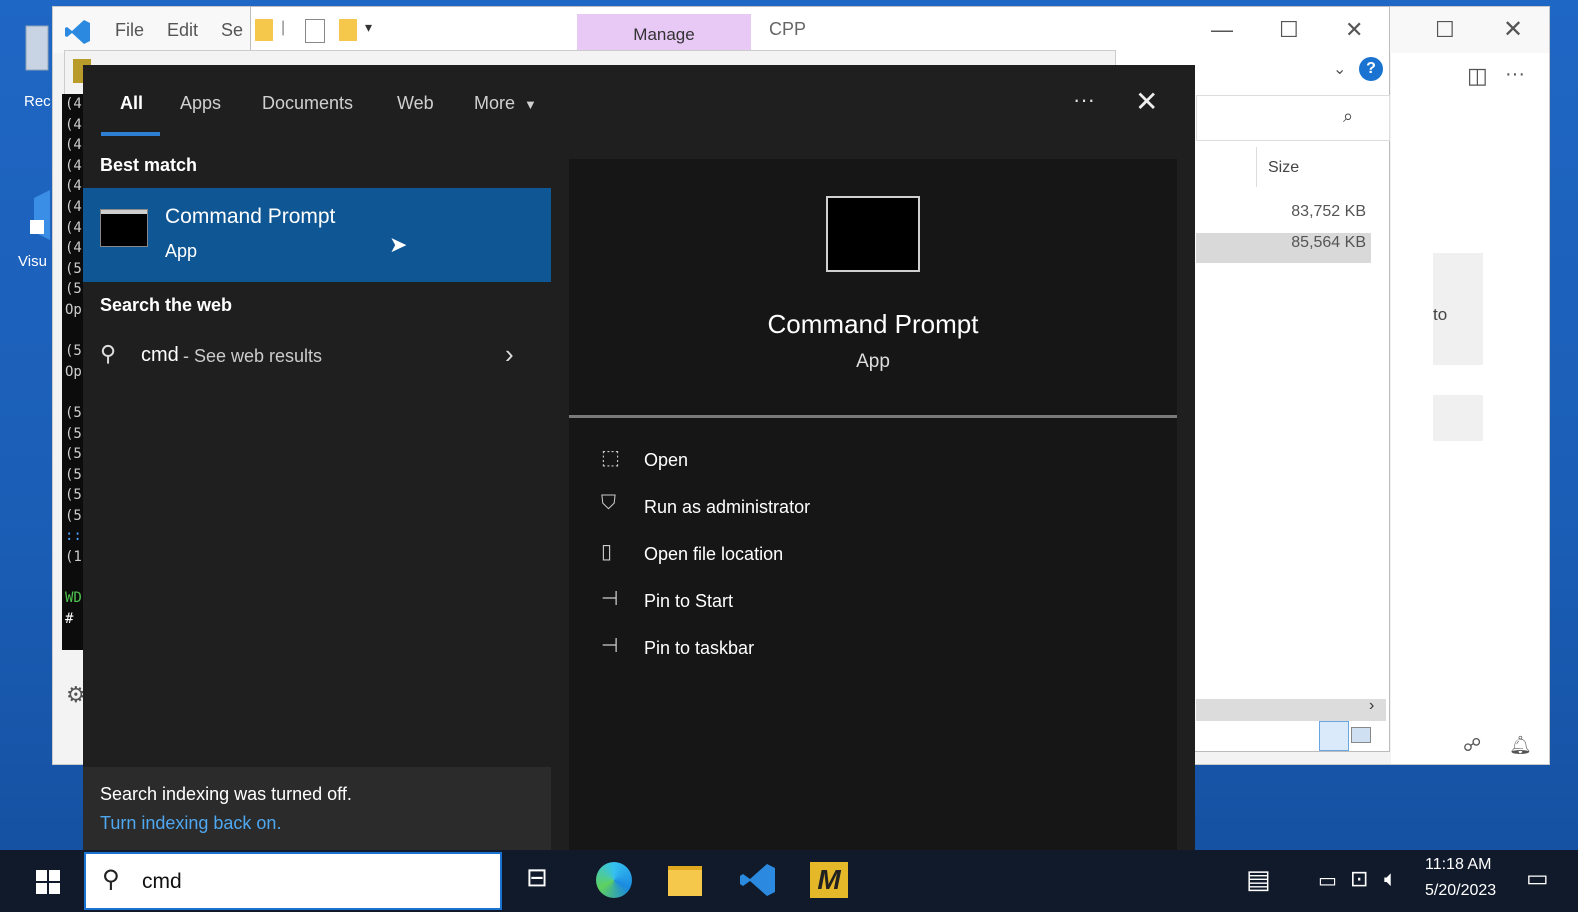  Describe the element at coordinates (607, 552) in the screenshot. I see `file-location-icon: ▯` at that location.